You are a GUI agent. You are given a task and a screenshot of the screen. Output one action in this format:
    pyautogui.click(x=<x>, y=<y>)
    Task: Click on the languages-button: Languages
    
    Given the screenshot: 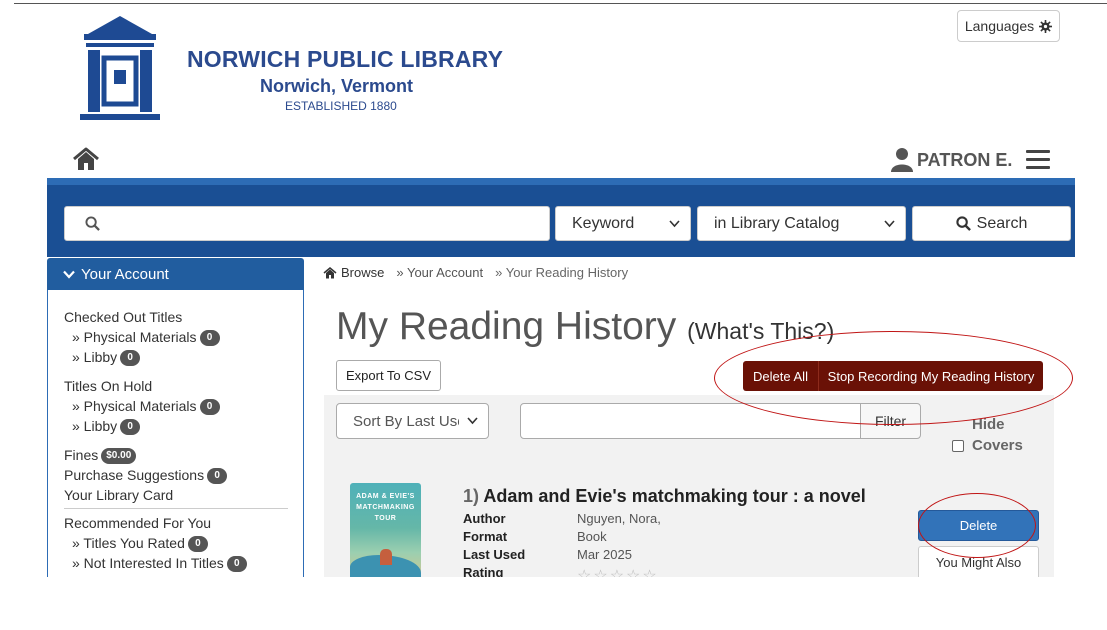 What is the action you would take?
    pyautogui.click(x=1008, y=26)
    